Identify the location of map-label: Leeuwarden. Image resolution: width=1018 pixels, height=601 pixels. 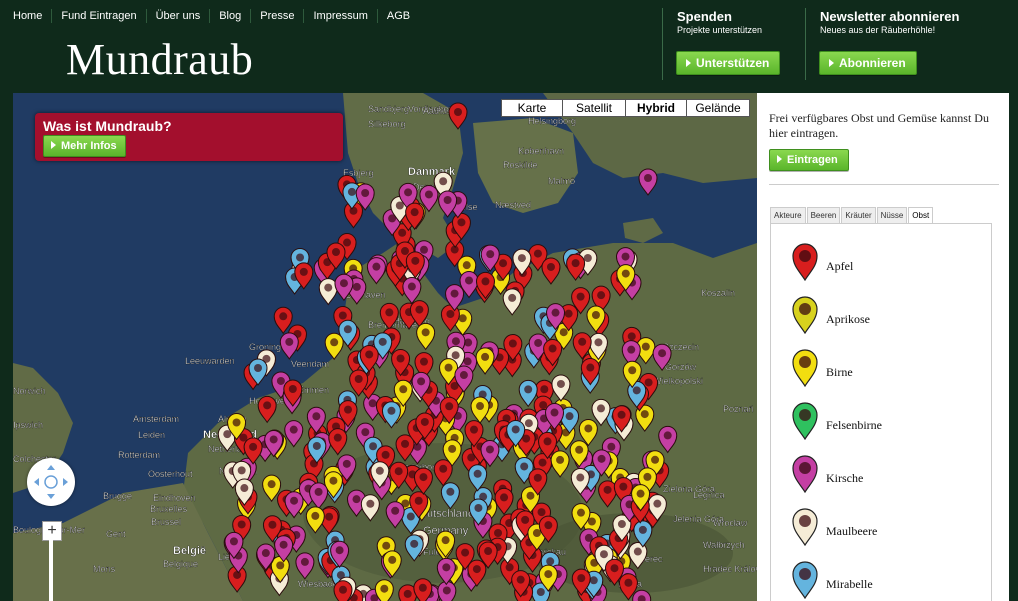
(210, 361).